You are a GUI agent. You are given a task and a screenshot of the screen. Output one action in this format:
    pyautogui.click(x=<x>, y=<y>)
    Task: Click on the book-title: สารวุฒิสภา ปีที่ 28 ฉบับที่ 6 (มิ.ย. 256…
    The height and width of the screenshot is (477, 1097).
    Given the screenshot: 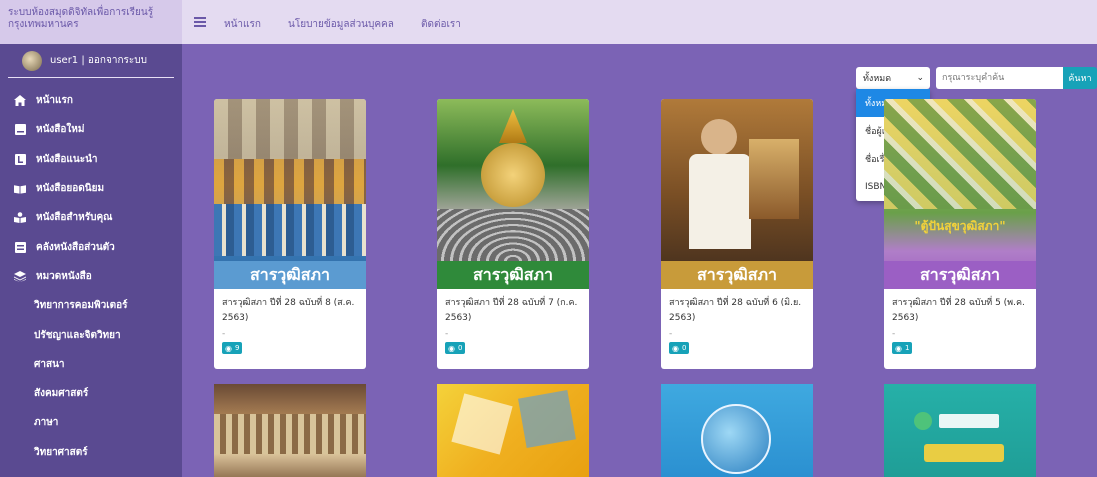 What is the action you would take?
    pyautogui.click(x=737, y=311)
    